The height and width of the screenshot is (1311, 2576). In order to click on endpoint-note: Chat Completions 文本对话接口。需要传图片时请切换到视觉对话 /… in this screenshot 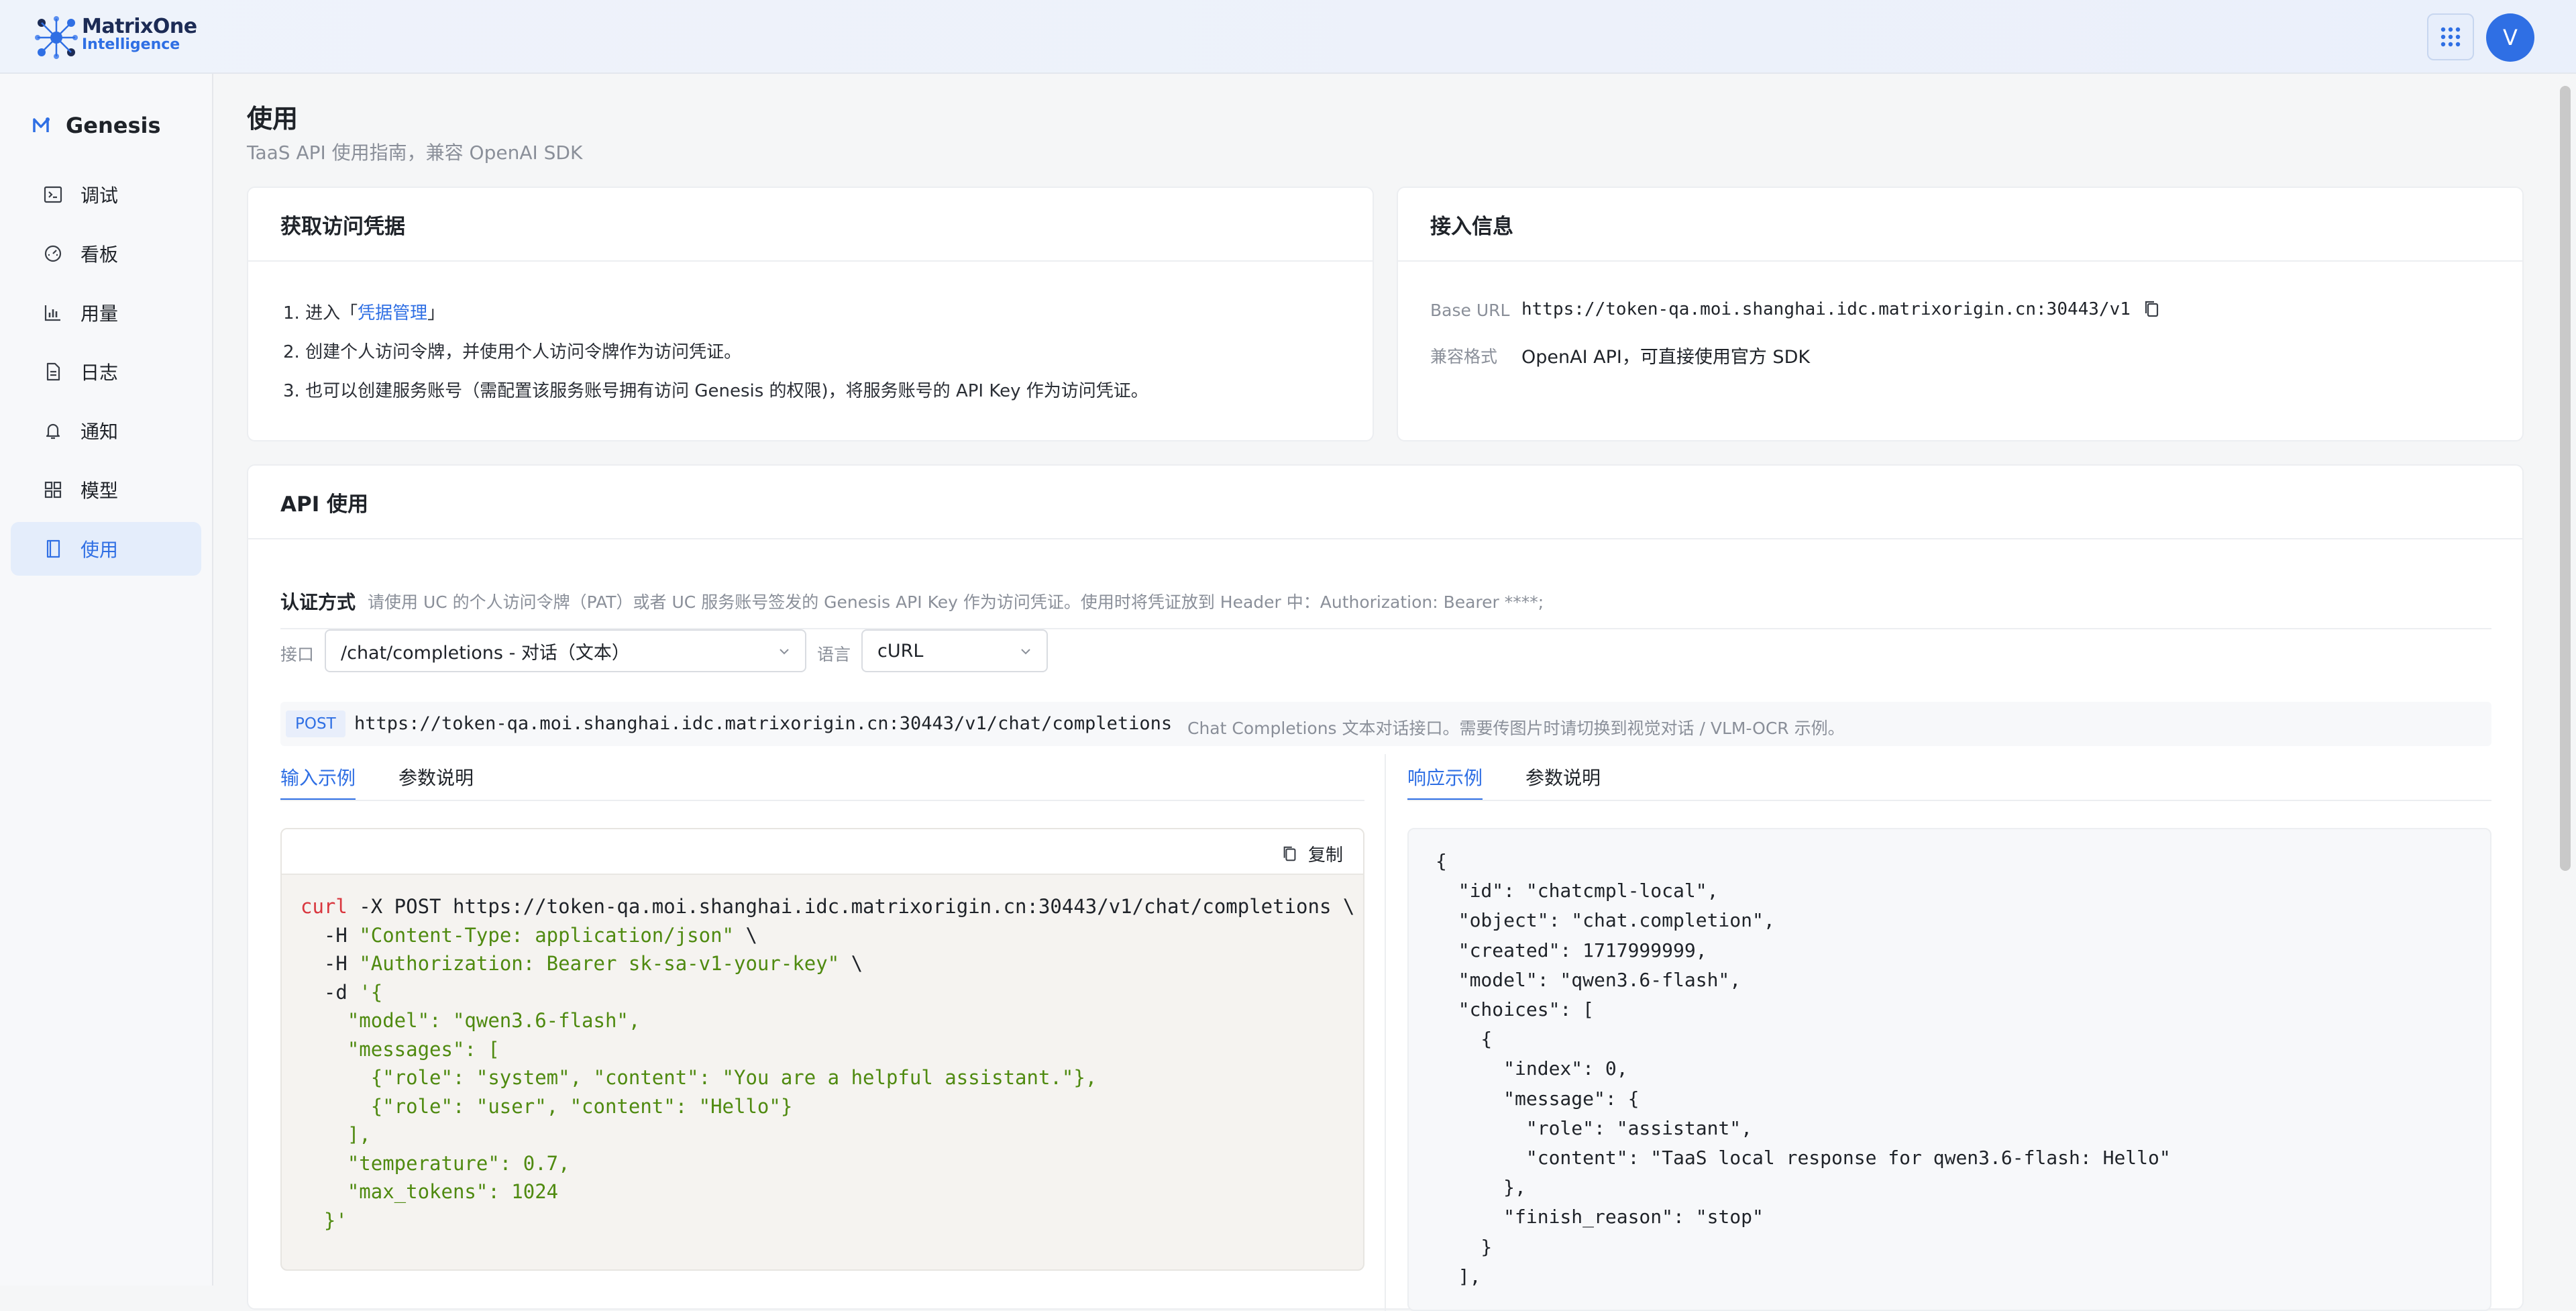, I will do `click(1516, 729)`.